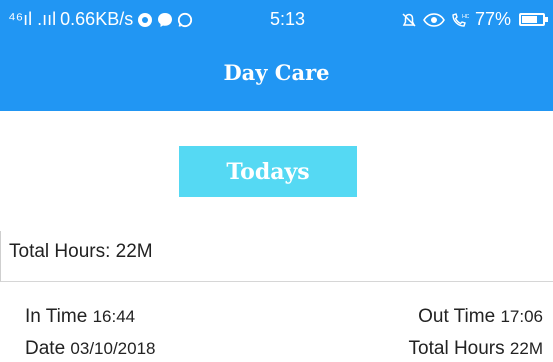  What do you see at coordinates (81, 251) in the screenshot?
I see `total-hours-summary-text: Total Hours: 22M` at bounding box center [81, 251].